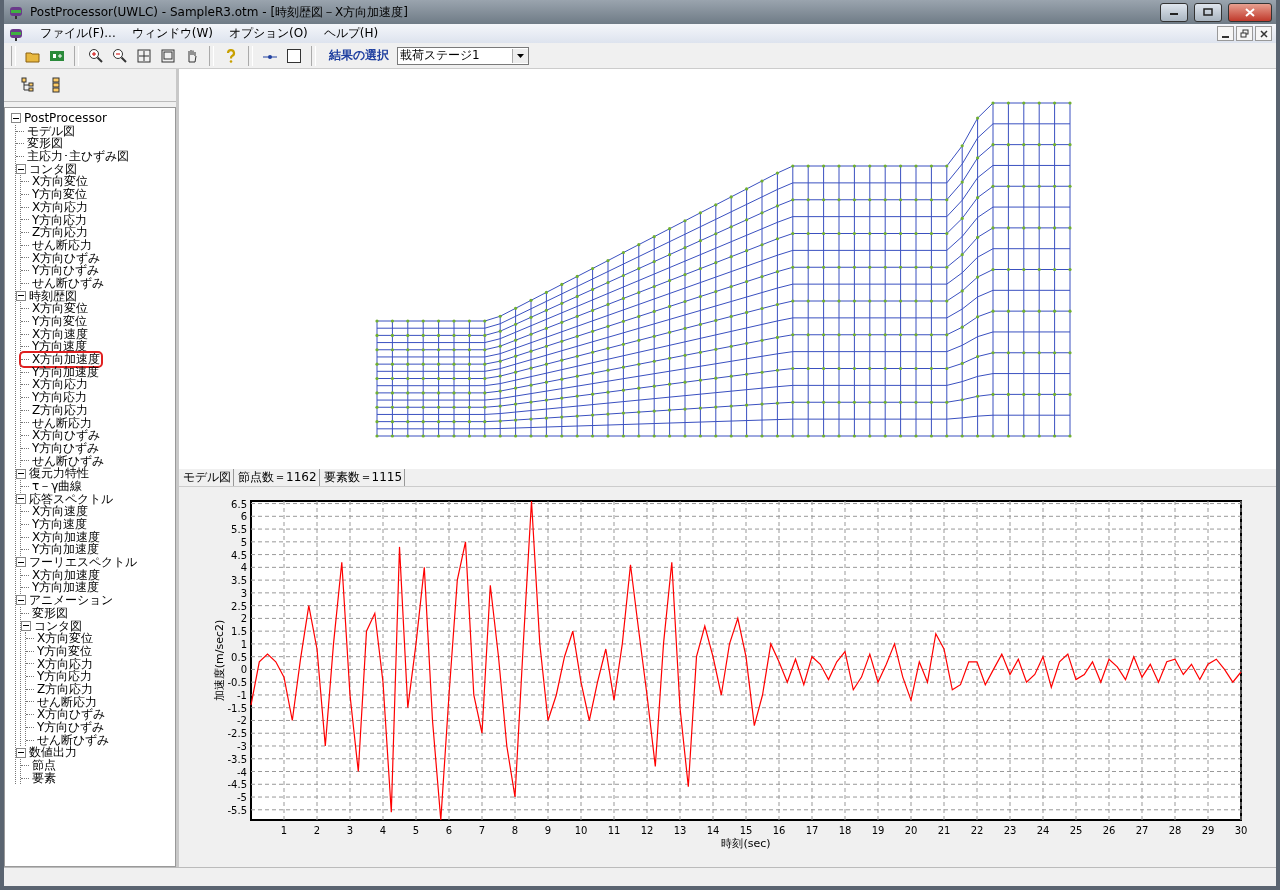  I want to click on tree-item: 数値出力, so click(53, 753).